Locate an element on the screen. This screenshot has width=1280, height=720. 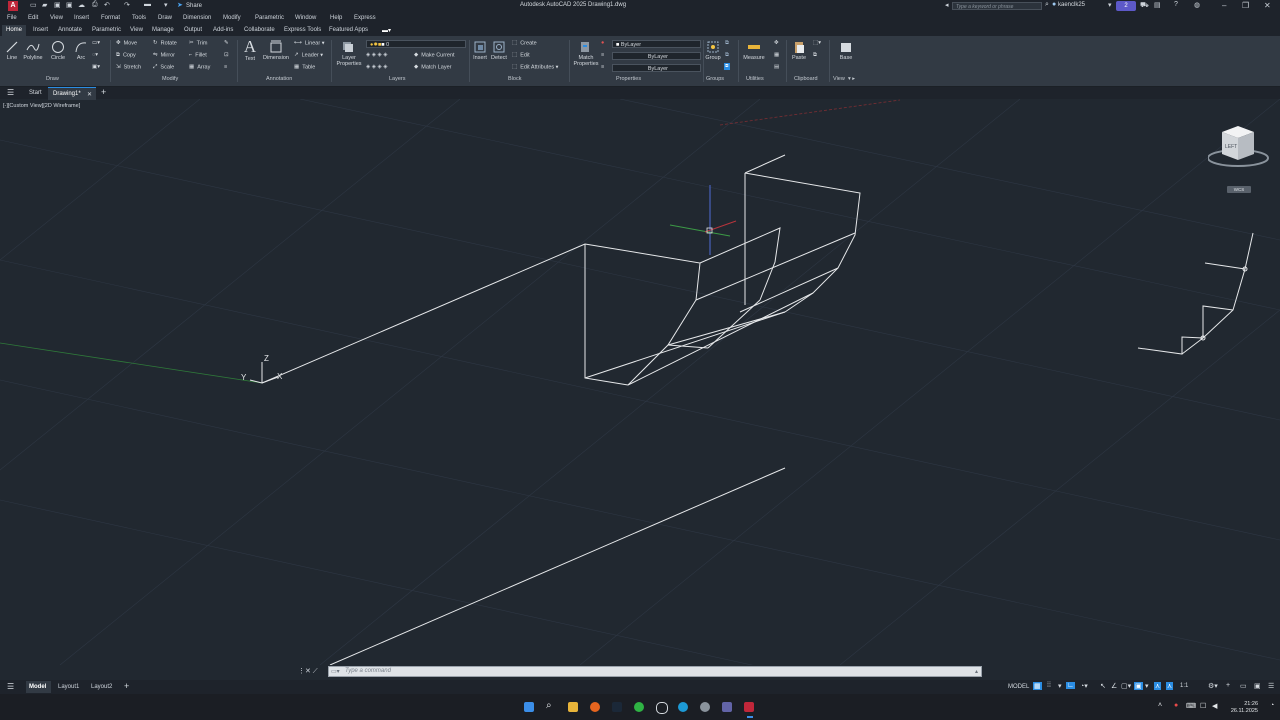
tab-add-ins: Add-ins is located at coordinates (223, 30).